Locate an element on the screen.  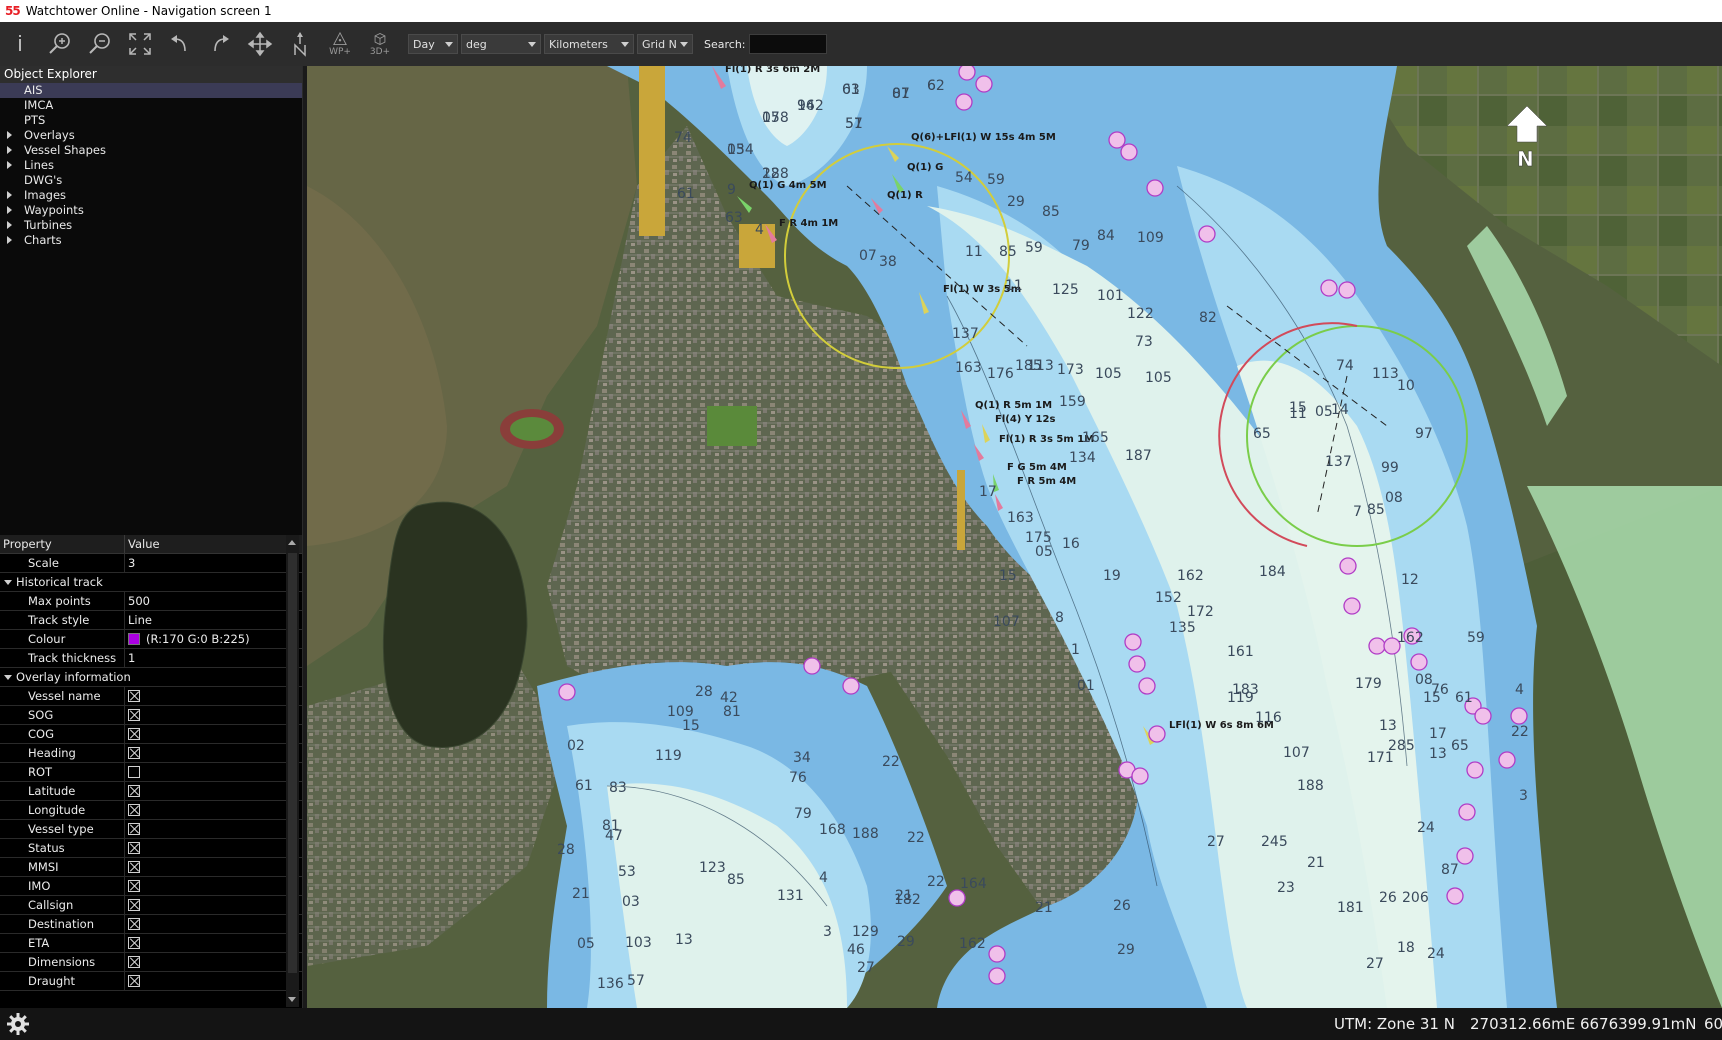
property-row-colour: Colour (R:170 G:0 B:225) is located at coordinates (151, 639).